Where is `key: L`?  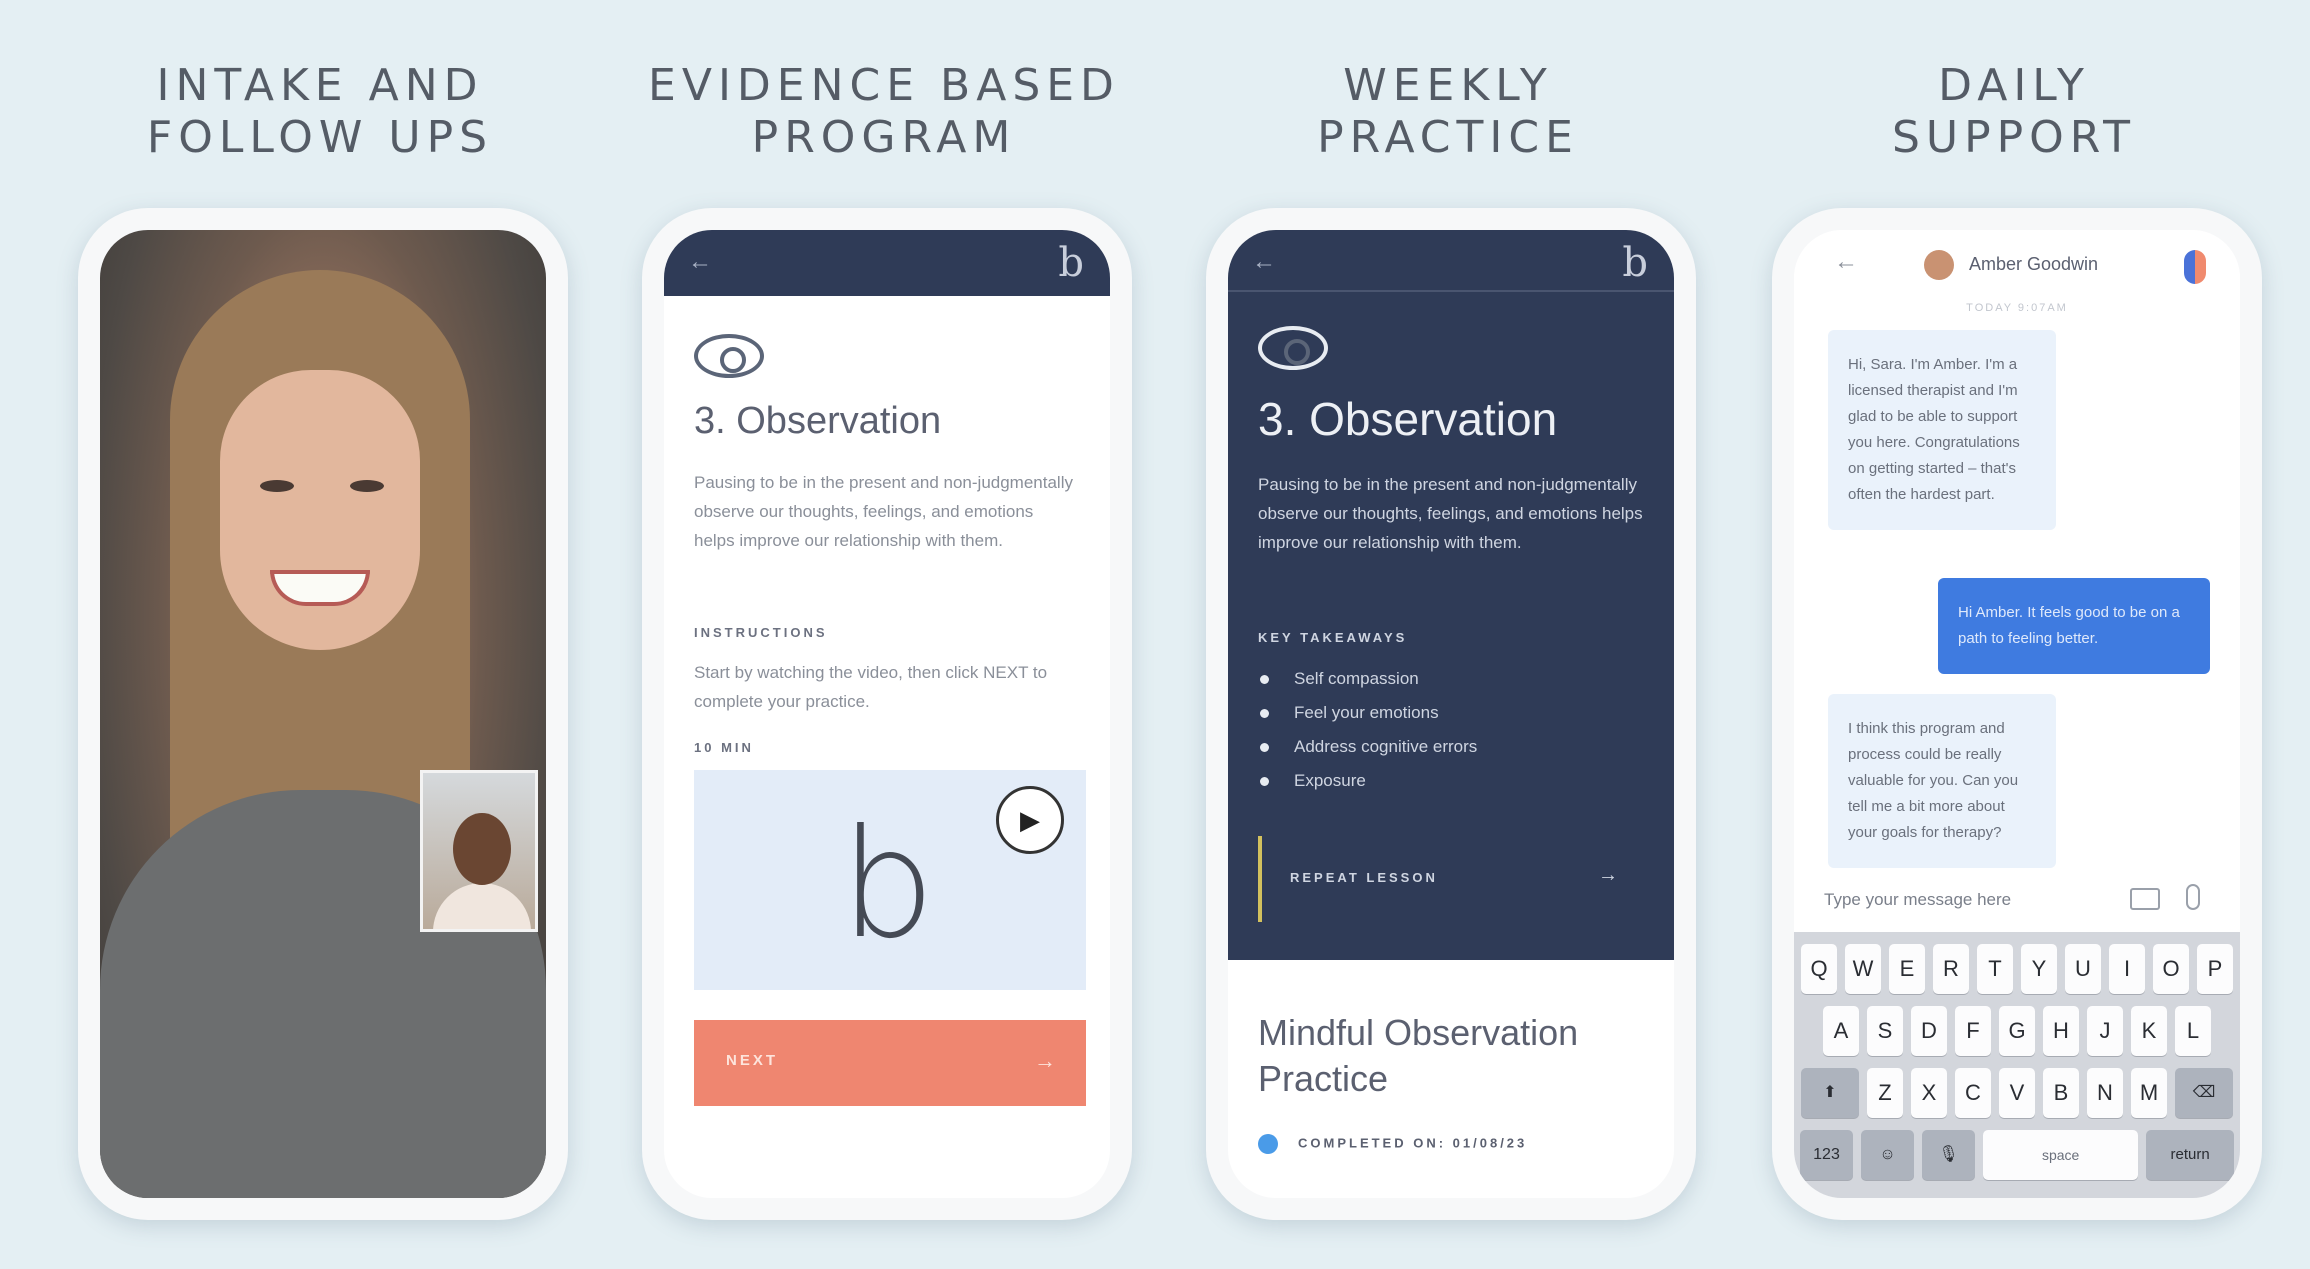
key: L is located at coordinates (2193, 1031).